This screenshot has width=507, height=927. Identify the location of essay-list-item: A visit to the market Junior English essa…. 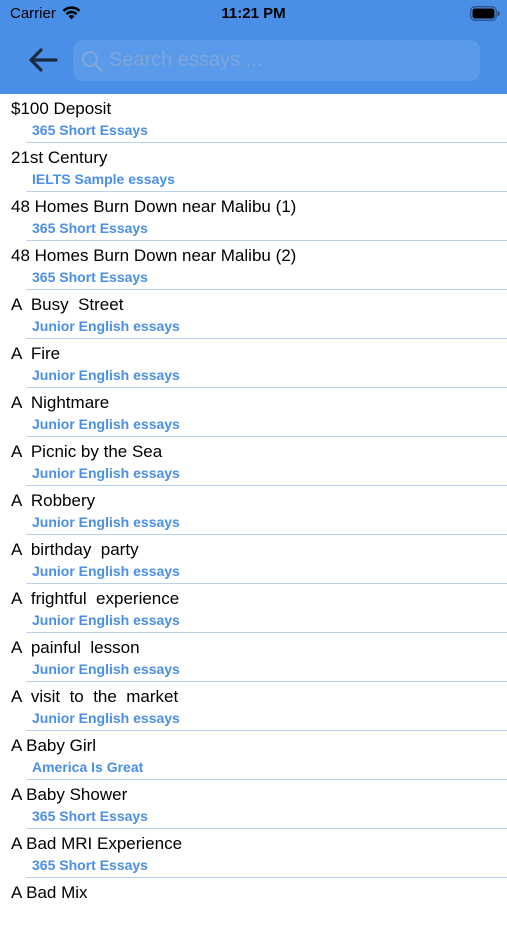
(253, 706).